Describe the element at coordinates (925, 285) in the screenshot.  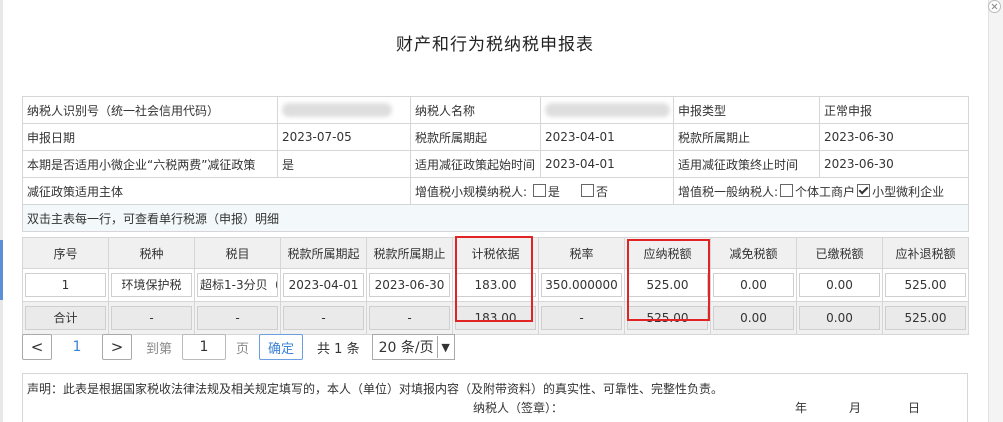
I see `row-tax-refund: 525.00` at that location.